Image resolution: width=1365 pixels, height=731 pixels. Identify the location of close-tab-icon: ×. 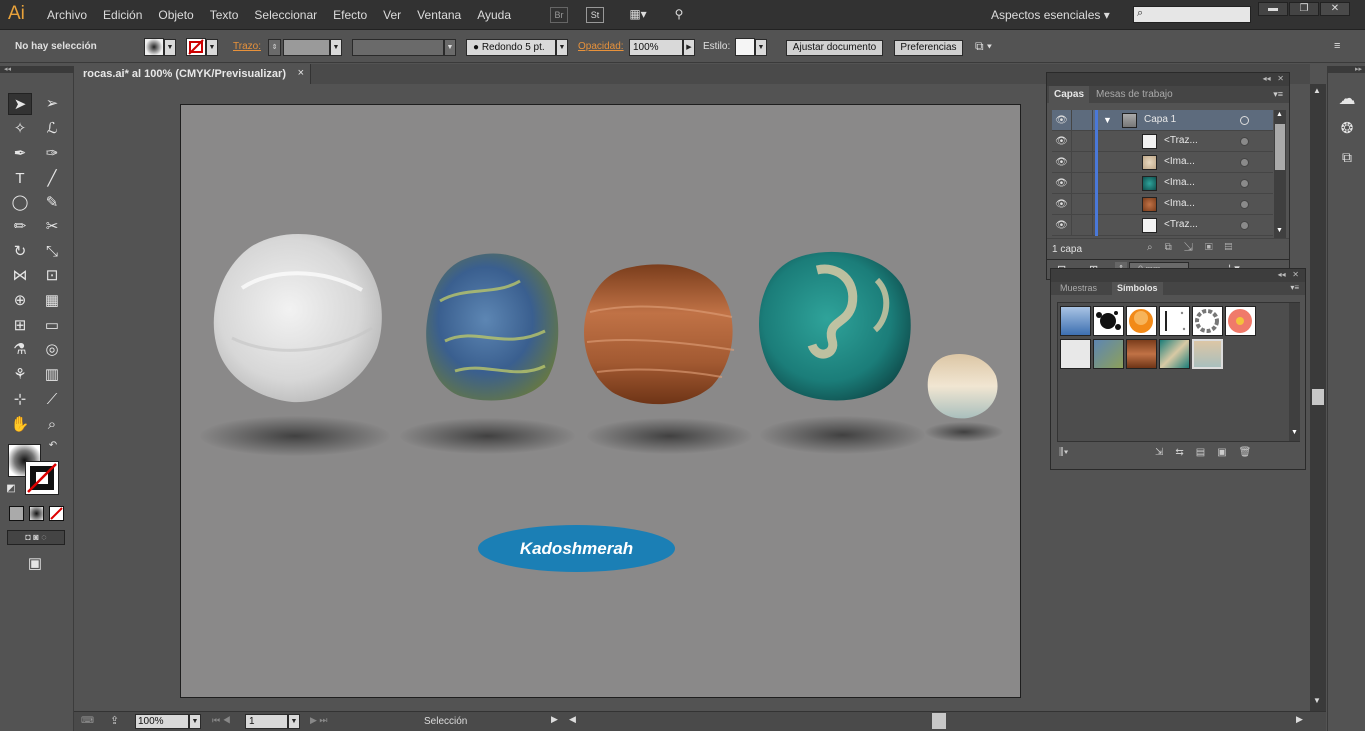
(301, 73).